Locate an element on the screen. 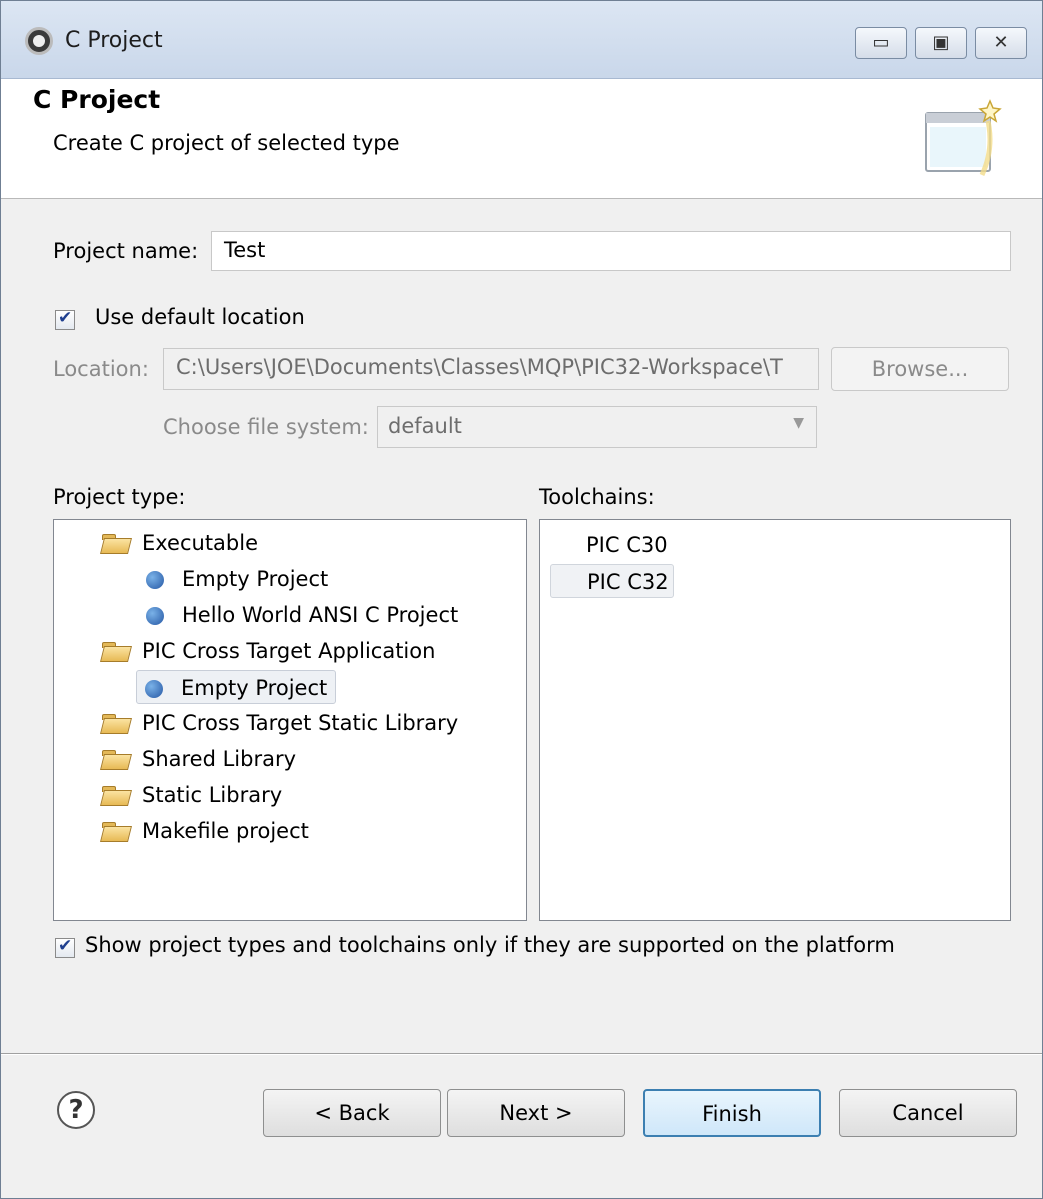  maximize-button: ▣ is located at coordinates (941, 43).